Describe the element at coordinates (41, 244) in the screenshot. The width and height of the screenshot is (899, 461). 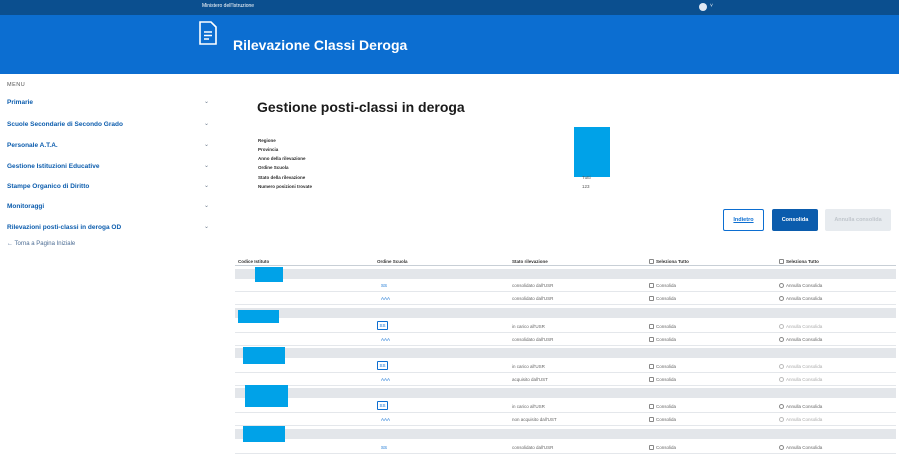
I see `back-home-link: ← Torna a Pagina Iniziale` at that location.